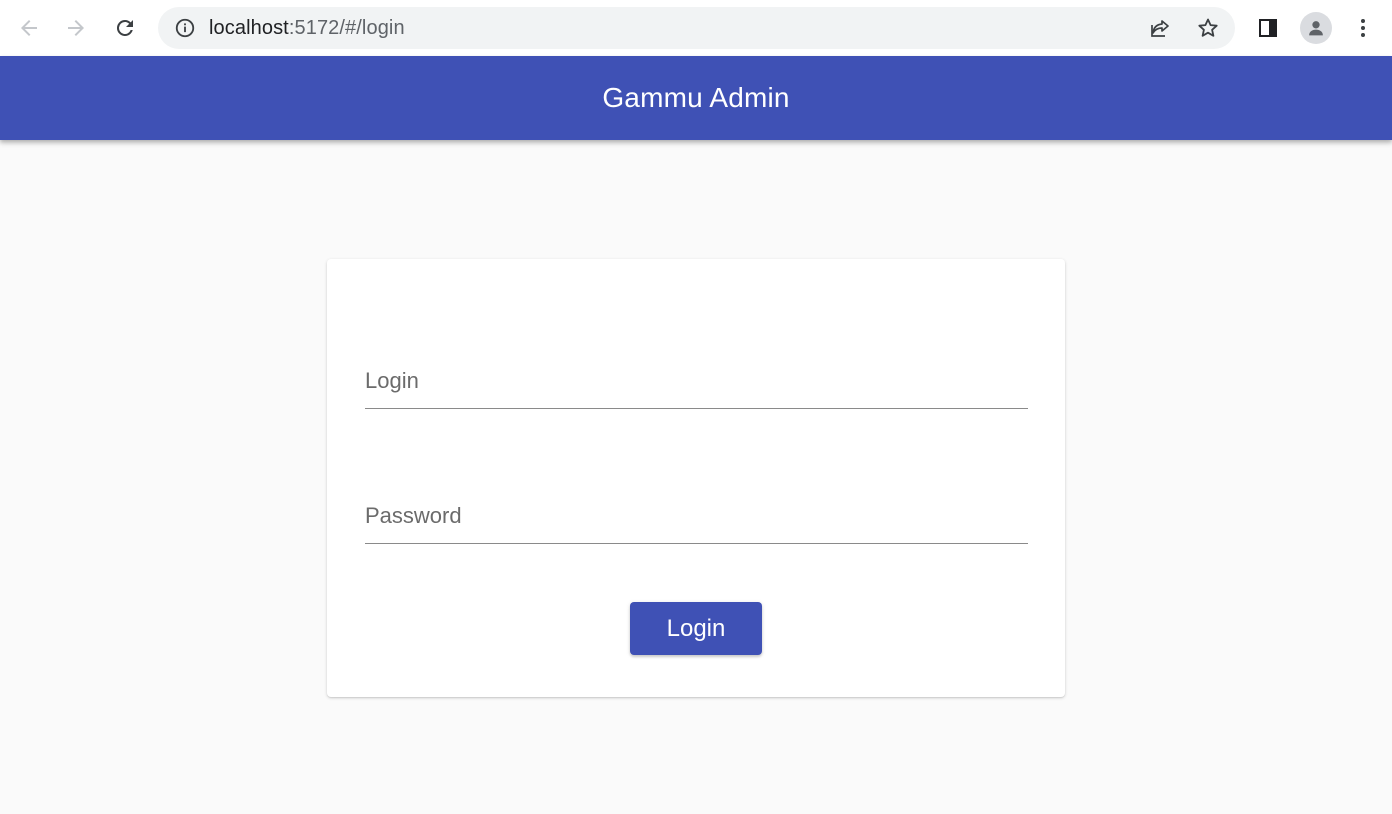 This screenshot has height=814, width=1392. I want to click on address-bar: localhost:5172/#/login, so click(696, 28).